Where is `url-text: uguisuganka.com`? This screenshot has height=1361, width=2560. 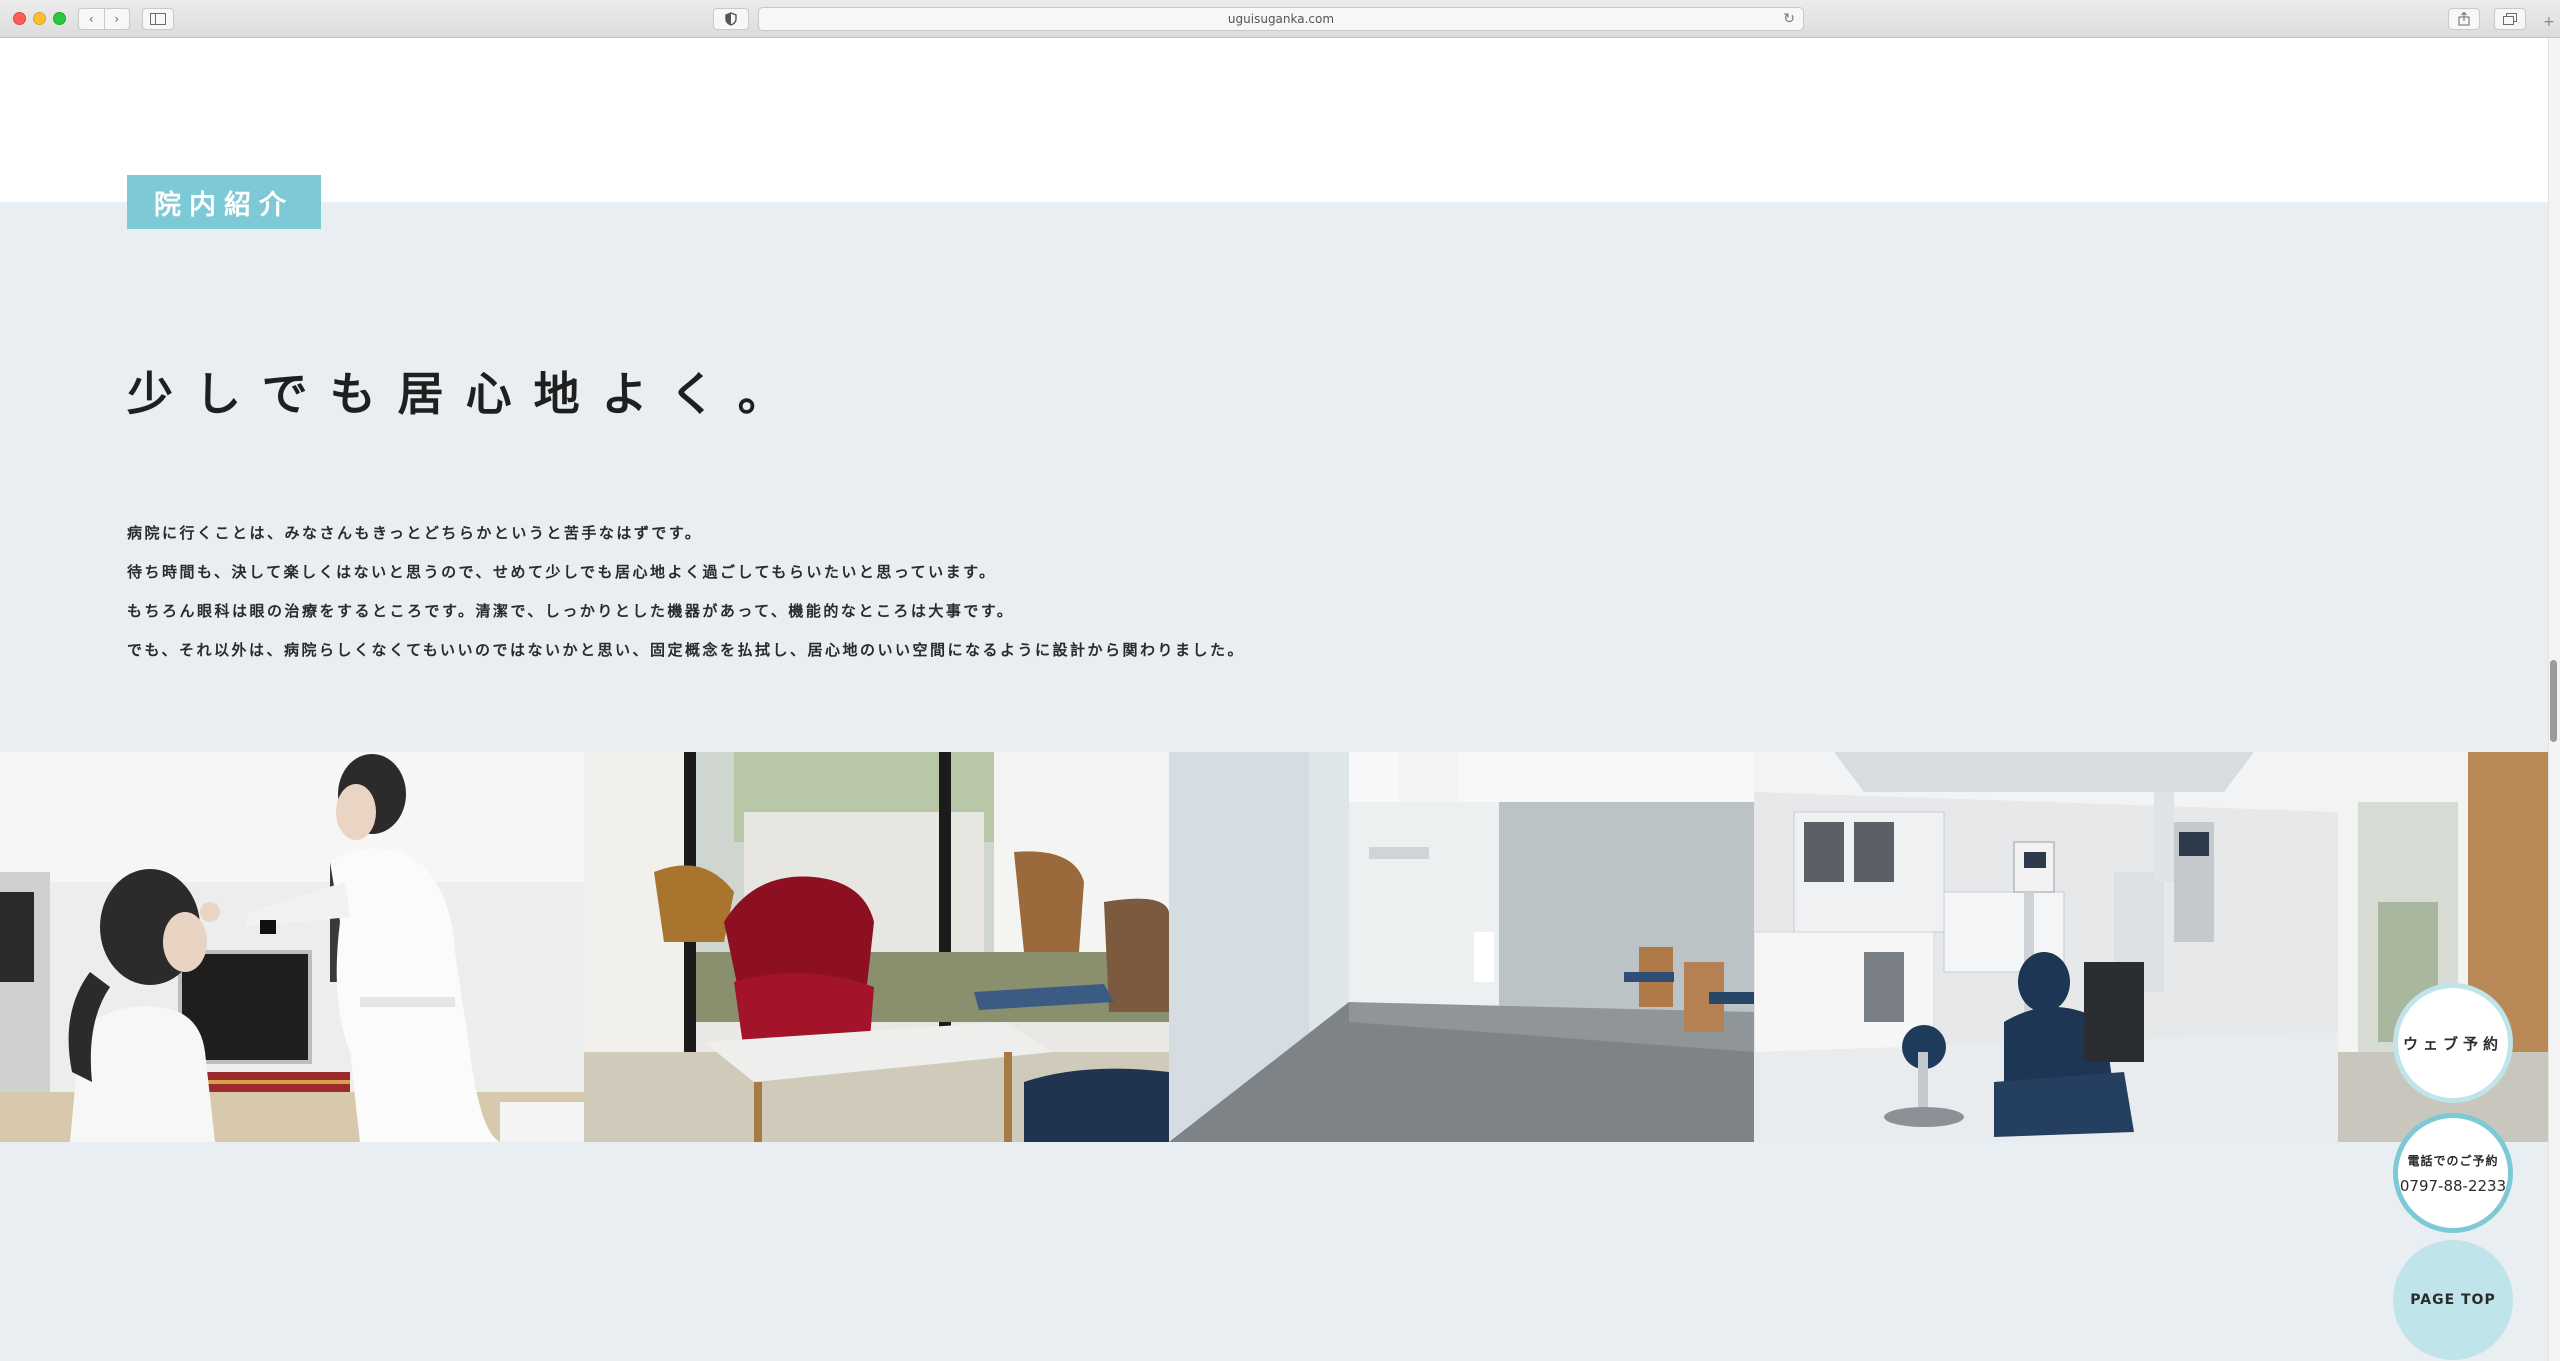
url-text: uguisuganka.com is located at coordinates (1281, 19).